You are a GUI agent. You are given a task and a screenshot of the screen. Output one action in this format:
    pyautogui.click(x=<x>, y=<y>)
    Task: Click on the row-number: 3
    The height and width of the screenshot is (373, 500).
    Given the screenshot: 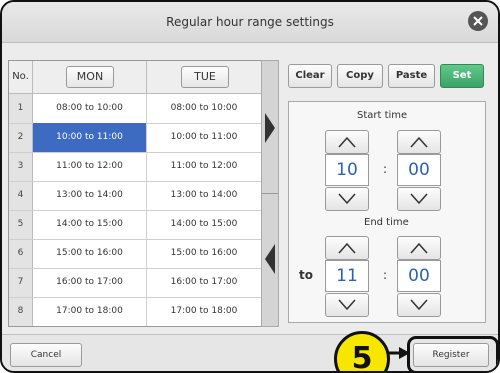 What is the action you would take?
    pyautogui.click(x=20, y=166)
    